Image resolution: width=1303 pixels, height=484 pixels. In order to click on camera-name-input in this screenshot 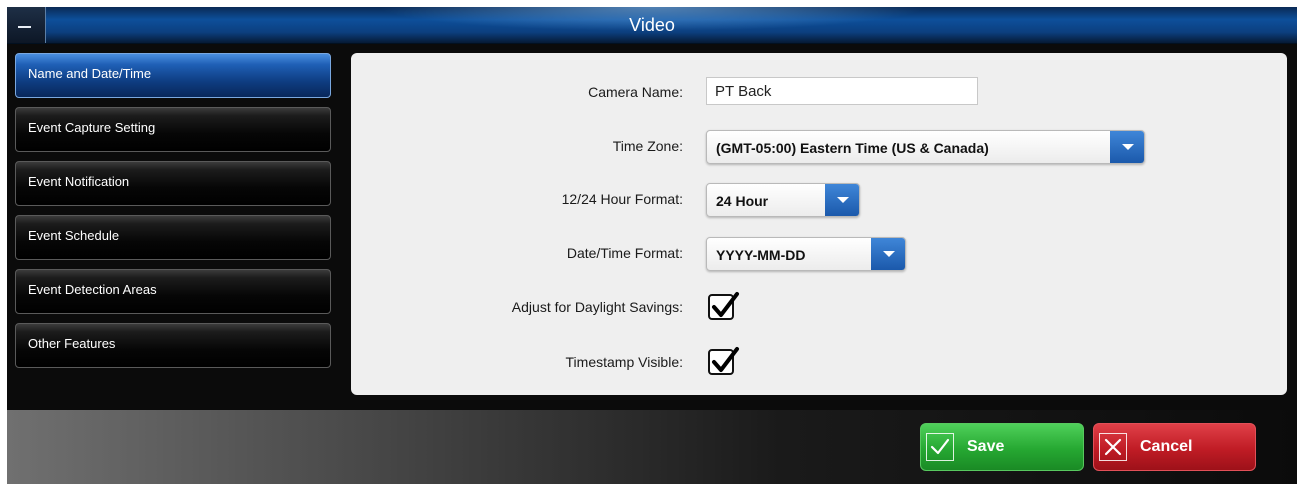, I will do `click(842, 91)`.